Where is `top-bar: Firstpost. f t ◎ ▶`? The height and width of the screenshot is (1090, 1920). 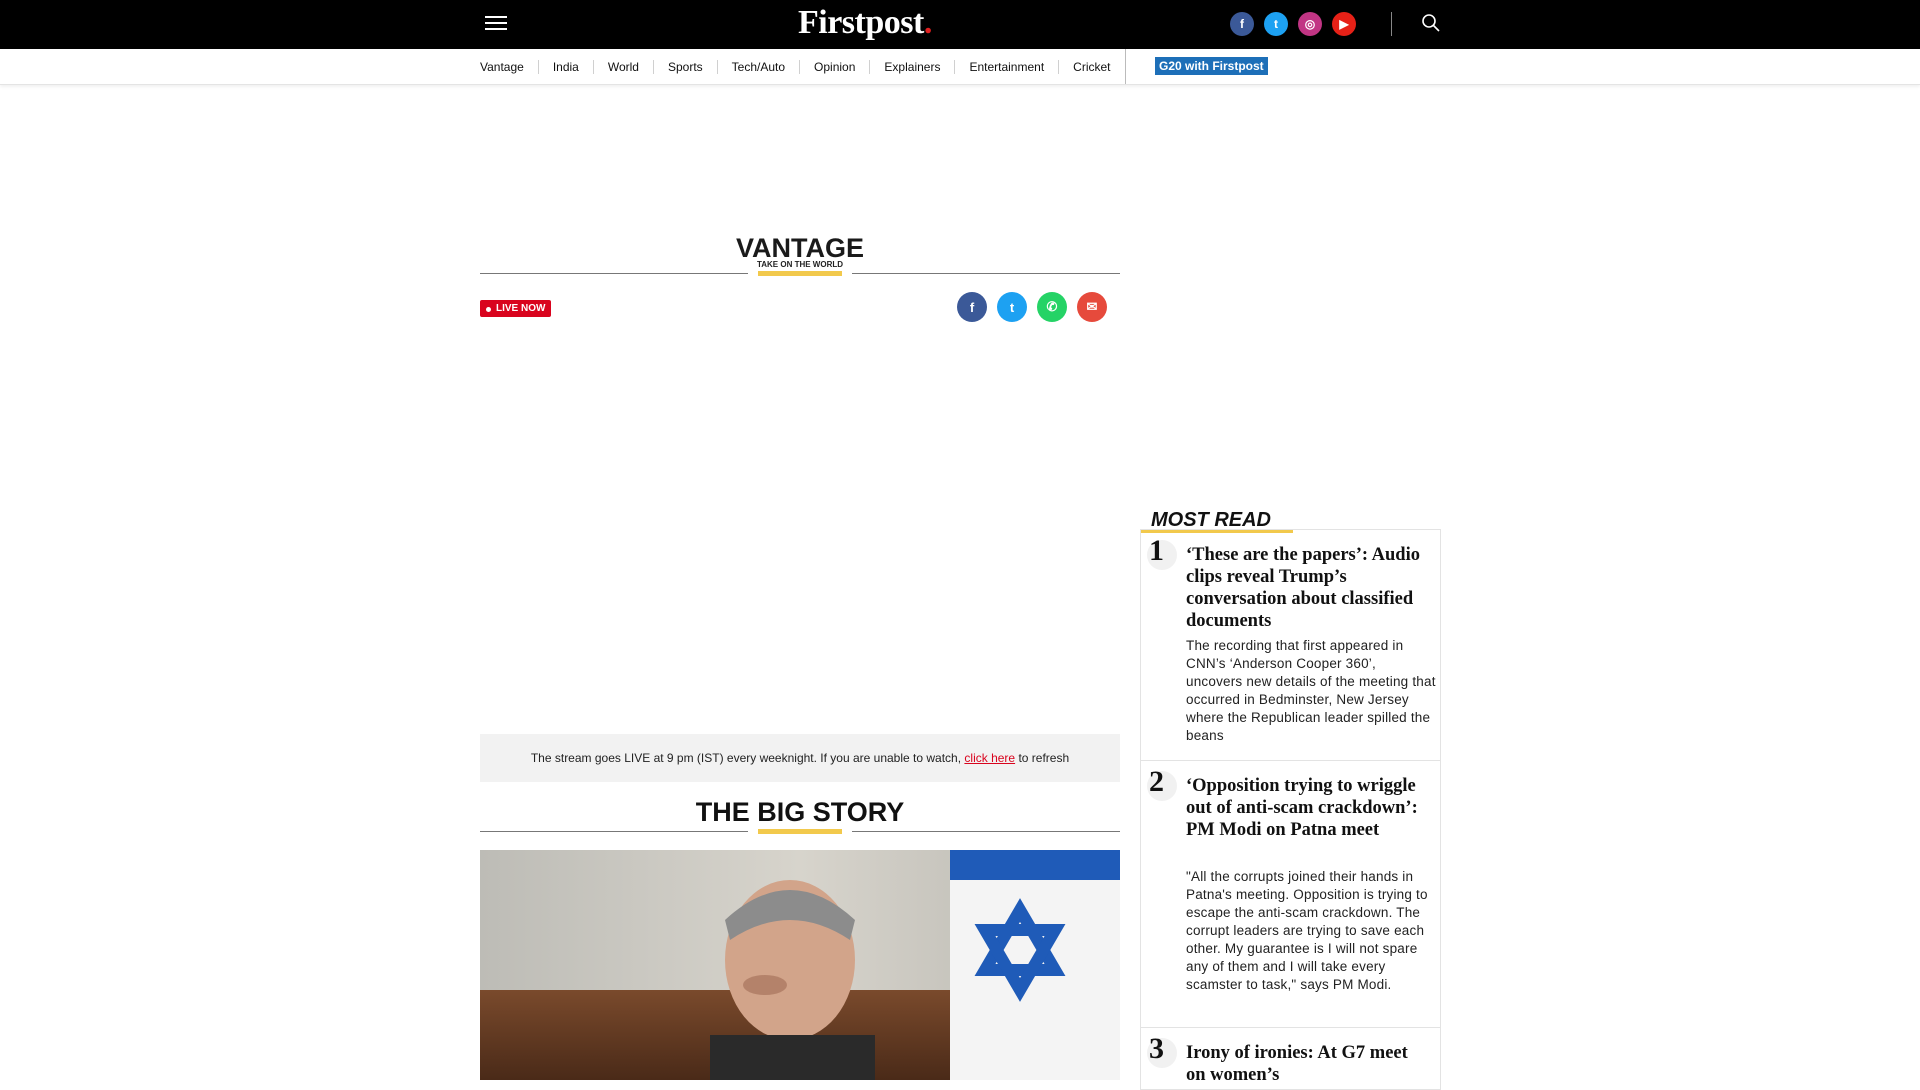
top-bar: Firstpost. f t ◎ ▶ is located at coordinates (960, 24).